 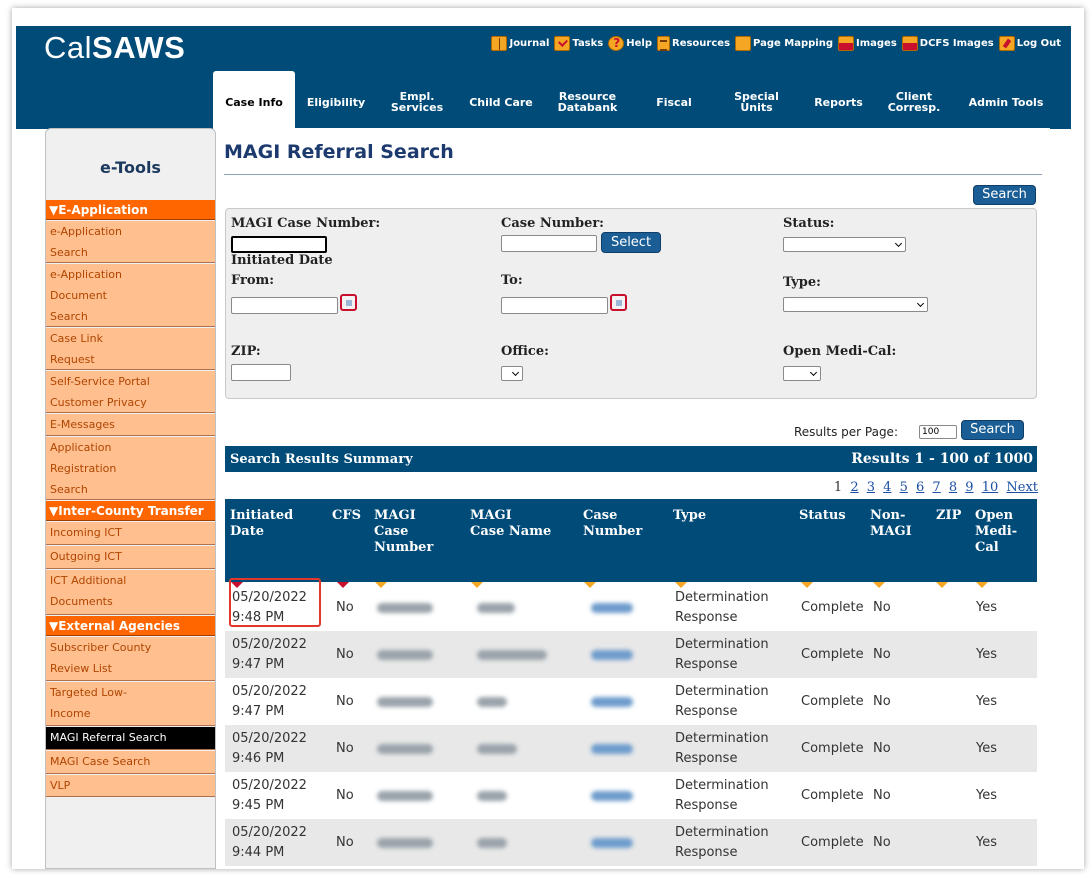 I want to click on sidebar-item-case-link-request: Case Link Request, so click(x=130, y=349).